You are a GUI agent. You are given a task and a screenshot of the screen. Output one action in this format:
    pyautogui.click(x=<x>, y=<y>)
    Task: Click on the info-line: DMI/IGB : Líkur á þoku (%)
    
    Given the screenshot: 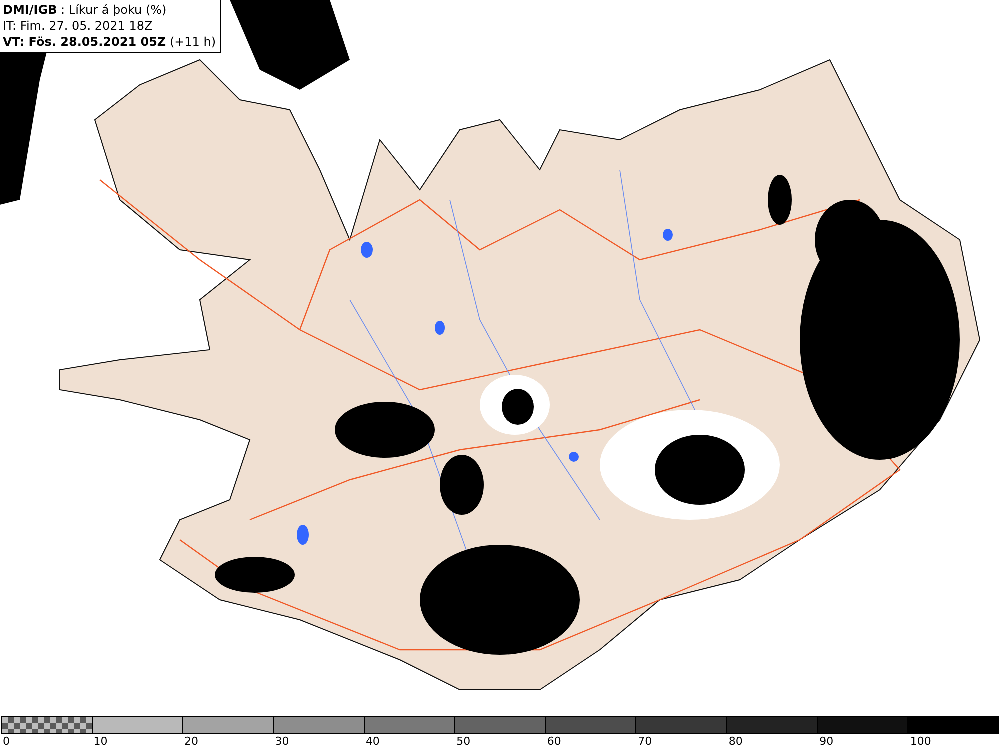 What is the action you would take?
    pyautogui.click(x=85, y=10)
    